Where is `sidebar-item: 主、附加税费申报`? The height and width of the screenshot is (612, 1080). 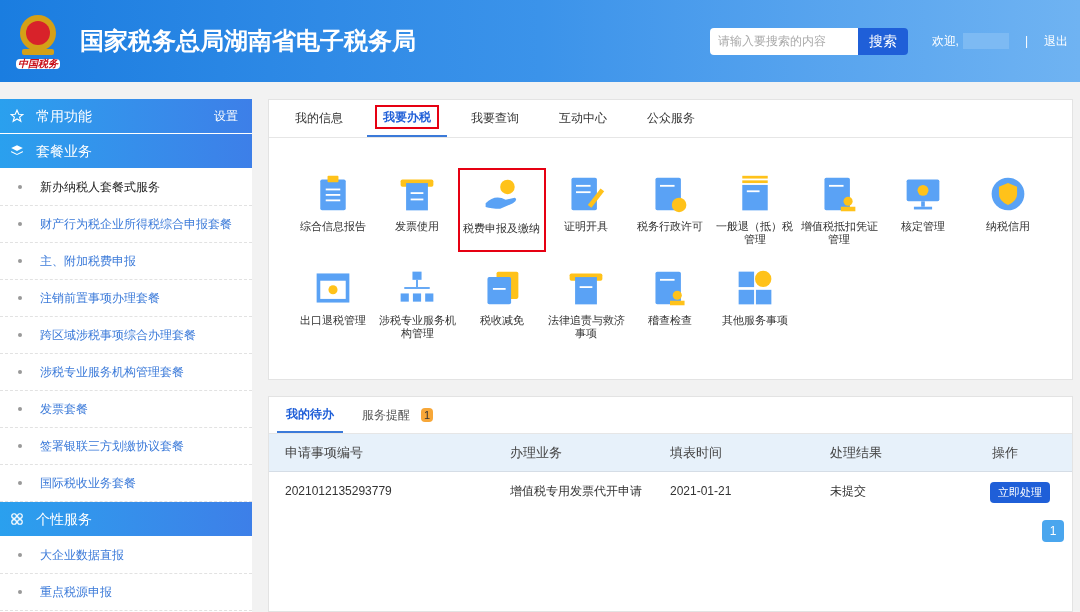 sidebar-item: 主、附加税费申报 is located at coordinates (126, 261).